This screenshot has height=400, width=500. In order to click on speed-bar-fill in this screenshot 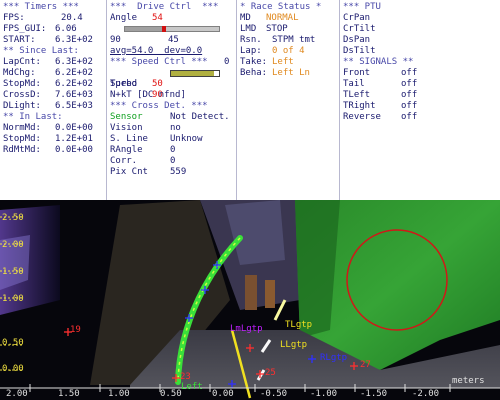, I will do `click(193, 73)`.